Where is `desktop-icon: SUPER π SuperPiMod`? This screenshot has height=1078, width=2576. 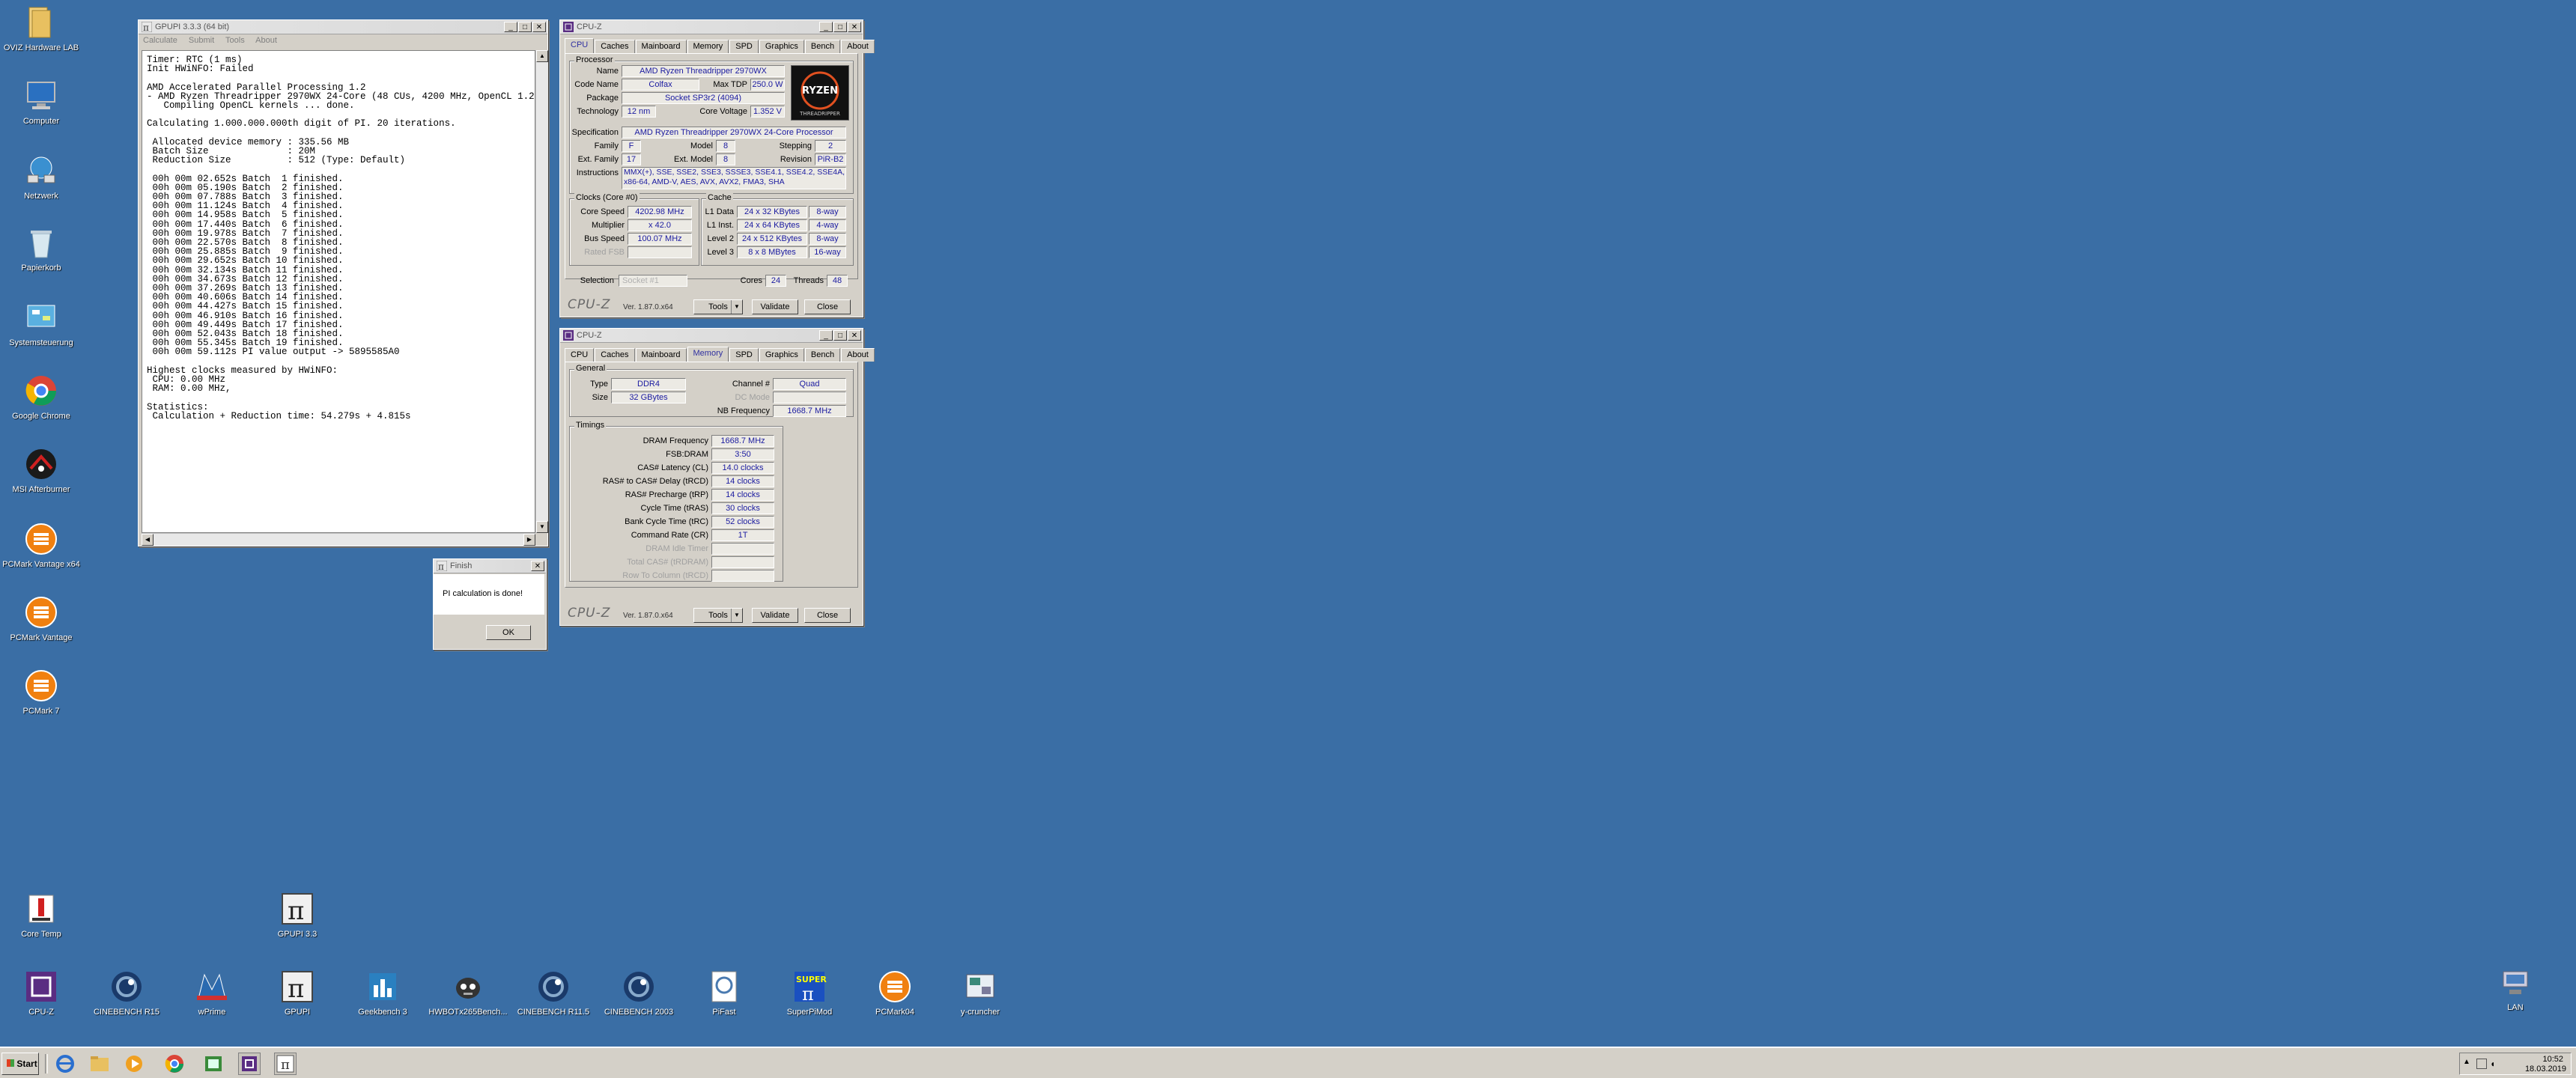 desktop-icon: SUPER π SuperPiMod is located at coordinates (809, 993).